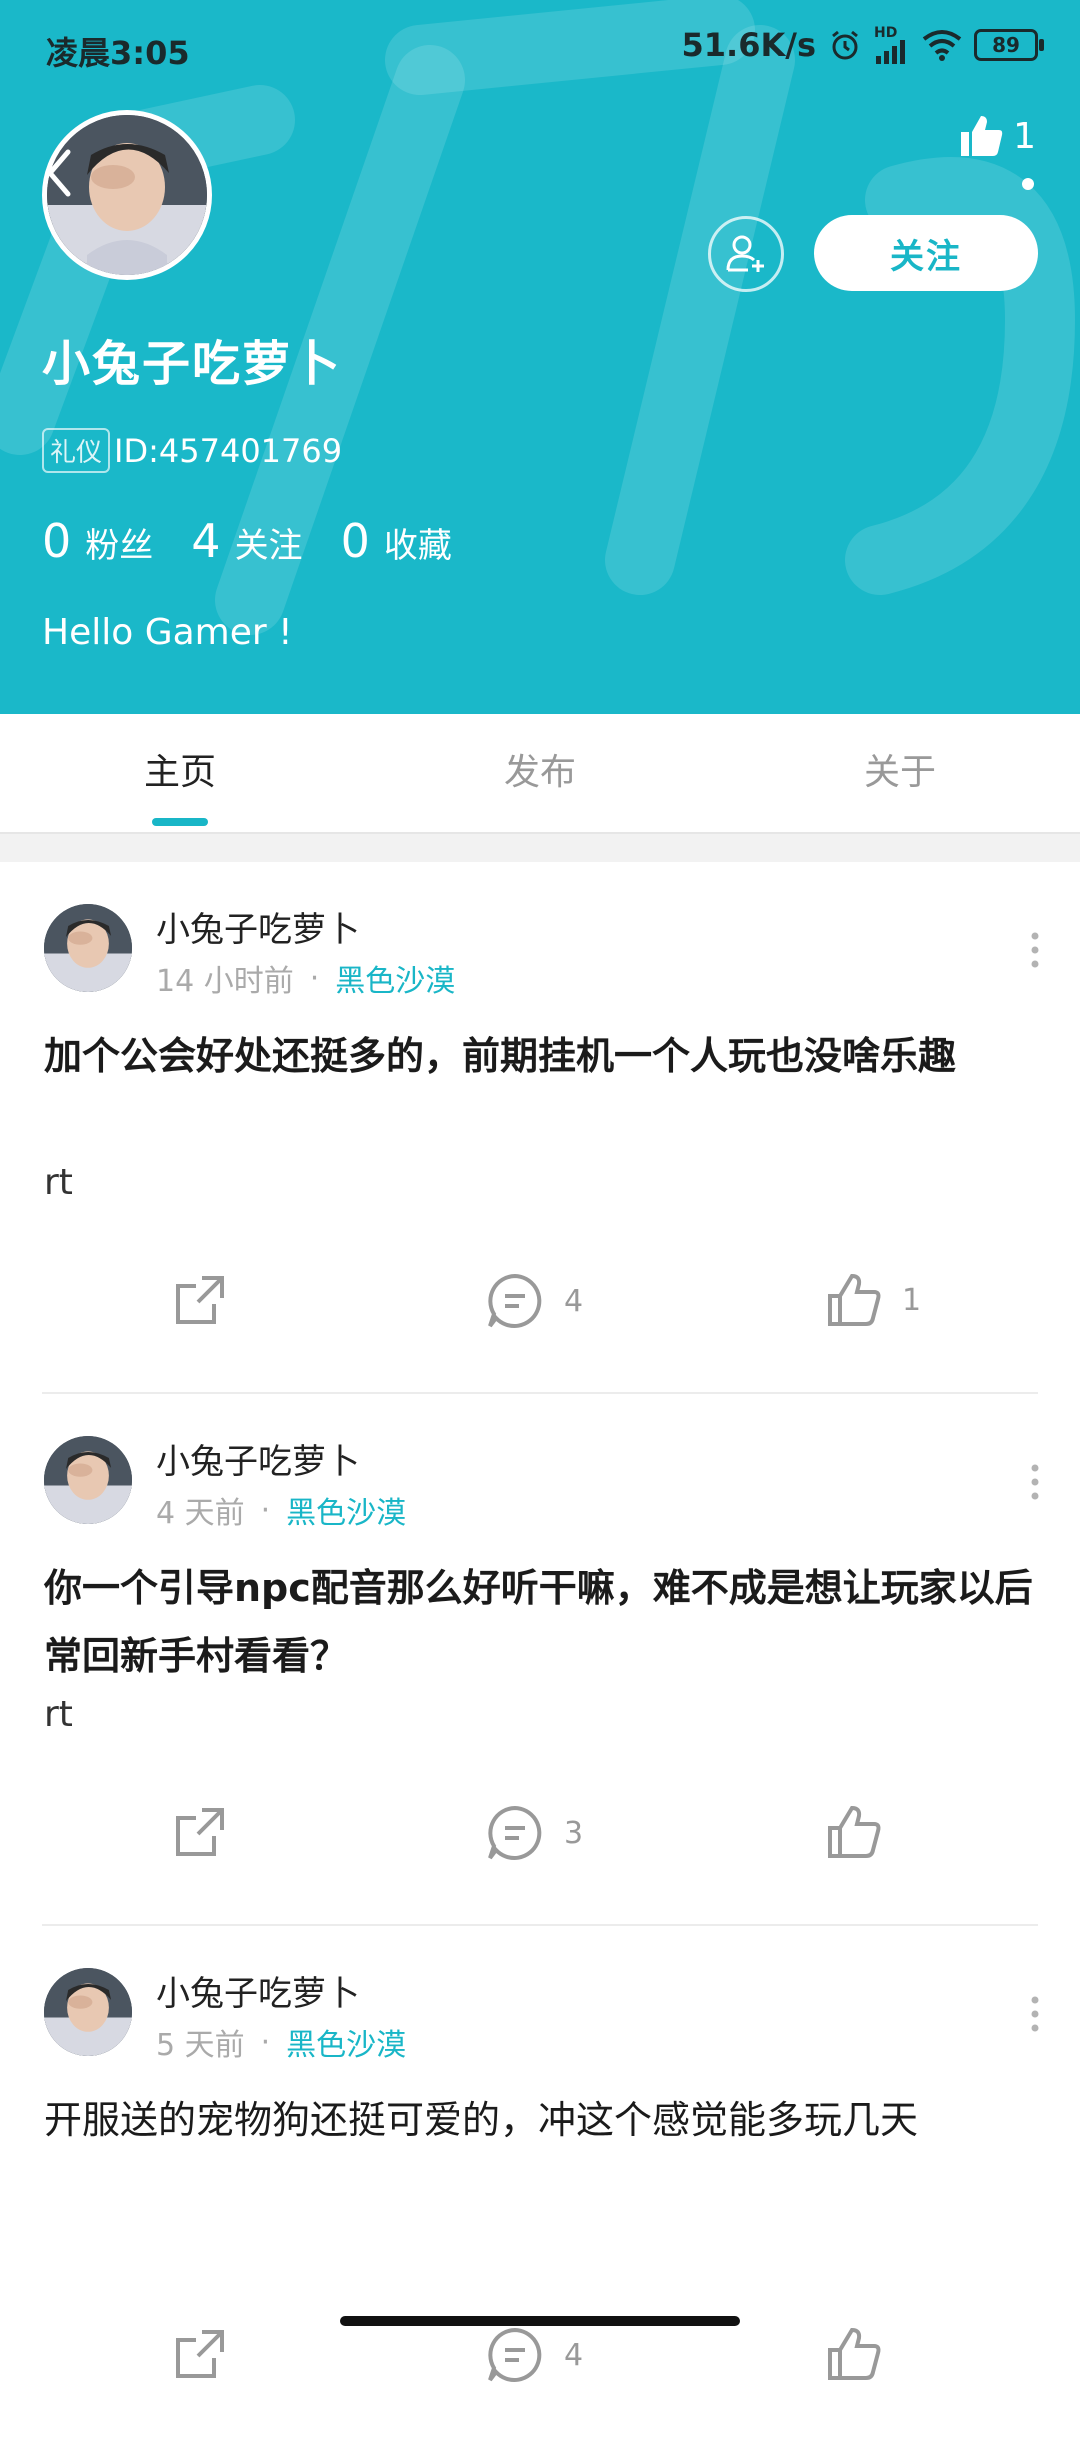 The width and height of the screenshot is (1080, 2456). I want to click on stat-favorites: 0 收藏, so click(396, 541).